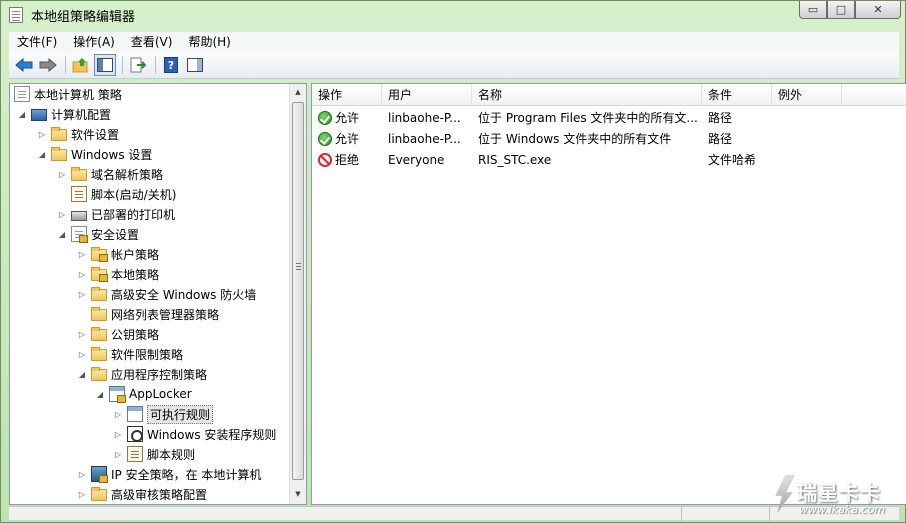 This screenshot has height=523, width=906. I want to click on rule-action-cell: 允许, so click(347, 118).